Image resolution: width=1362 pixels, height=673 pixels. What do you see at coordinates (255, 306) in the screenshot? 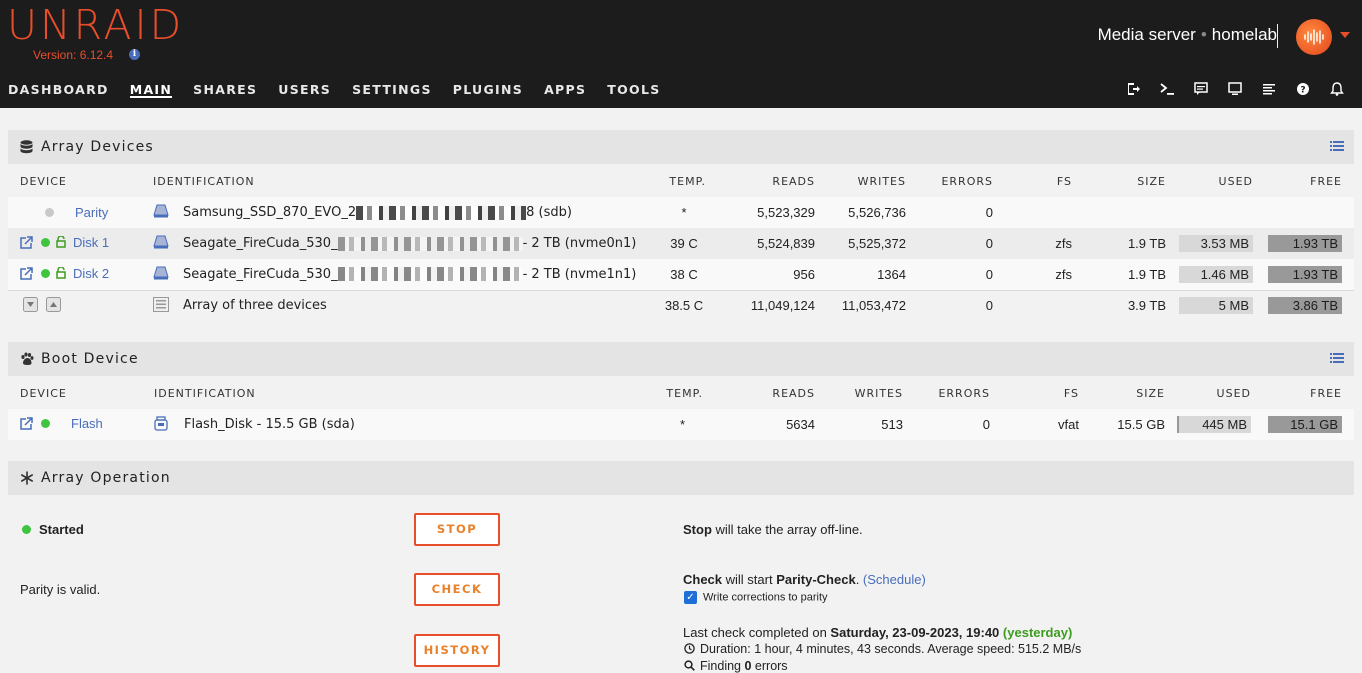
I see `array-summary-label: Array of three devices` at bounding box center [255, 306].